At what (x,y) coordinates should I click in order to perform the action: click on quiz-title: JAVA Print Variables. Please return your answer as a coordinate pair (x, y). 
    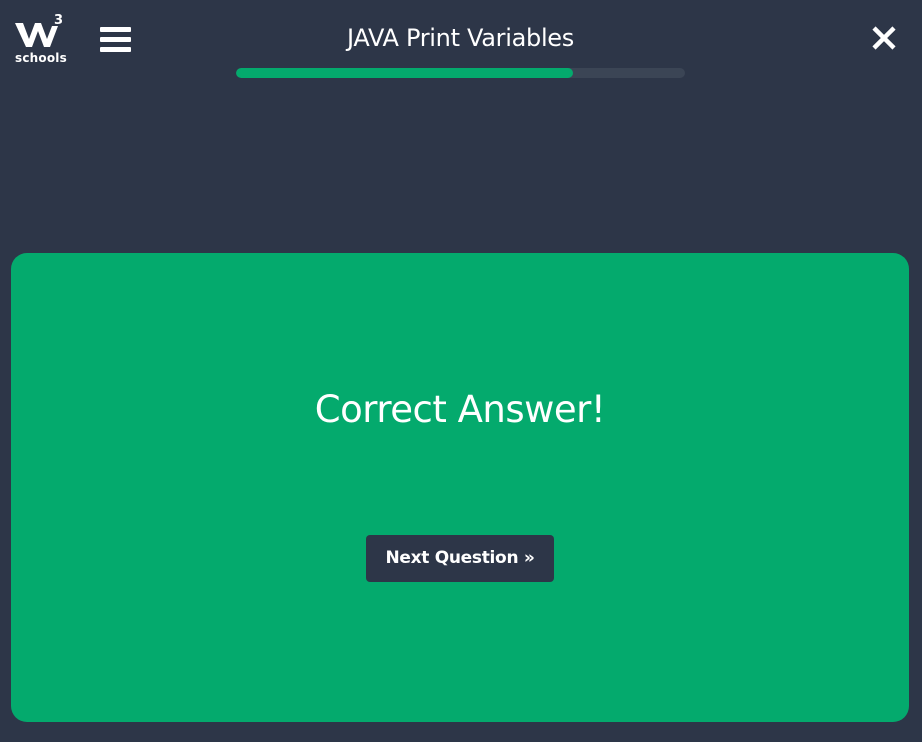
    Looking at the image, I should click on (460, 38).